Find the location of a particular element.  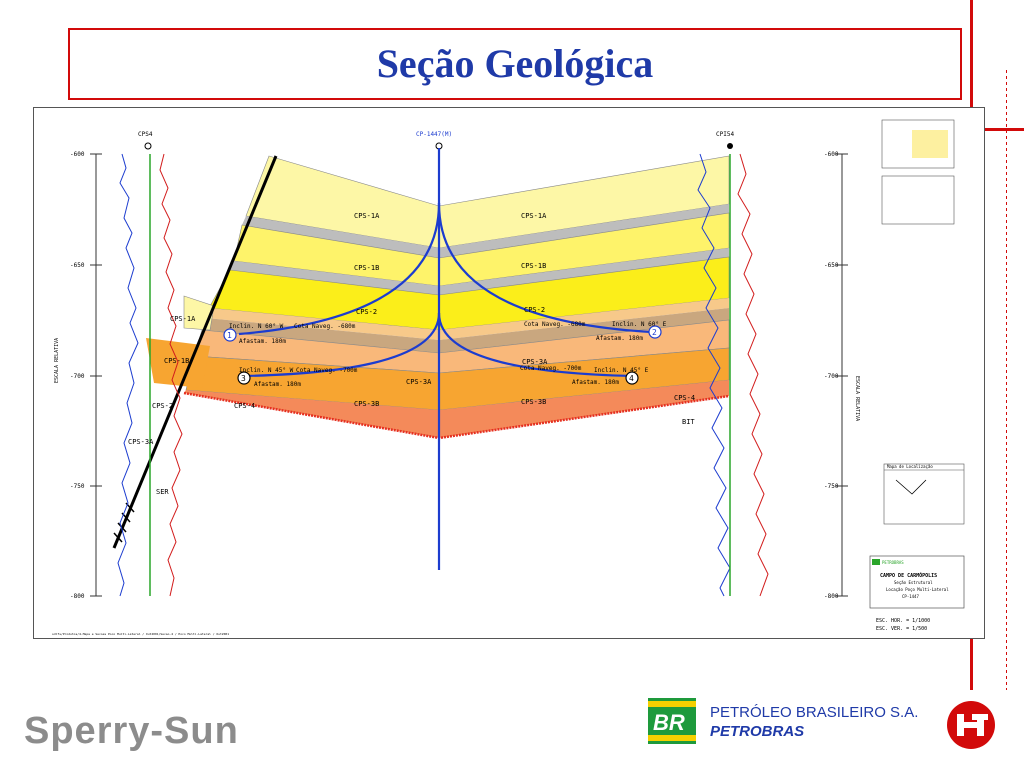

tb-line3: Locação Poço Multi-Lateral is located at coordinates (917, 589).